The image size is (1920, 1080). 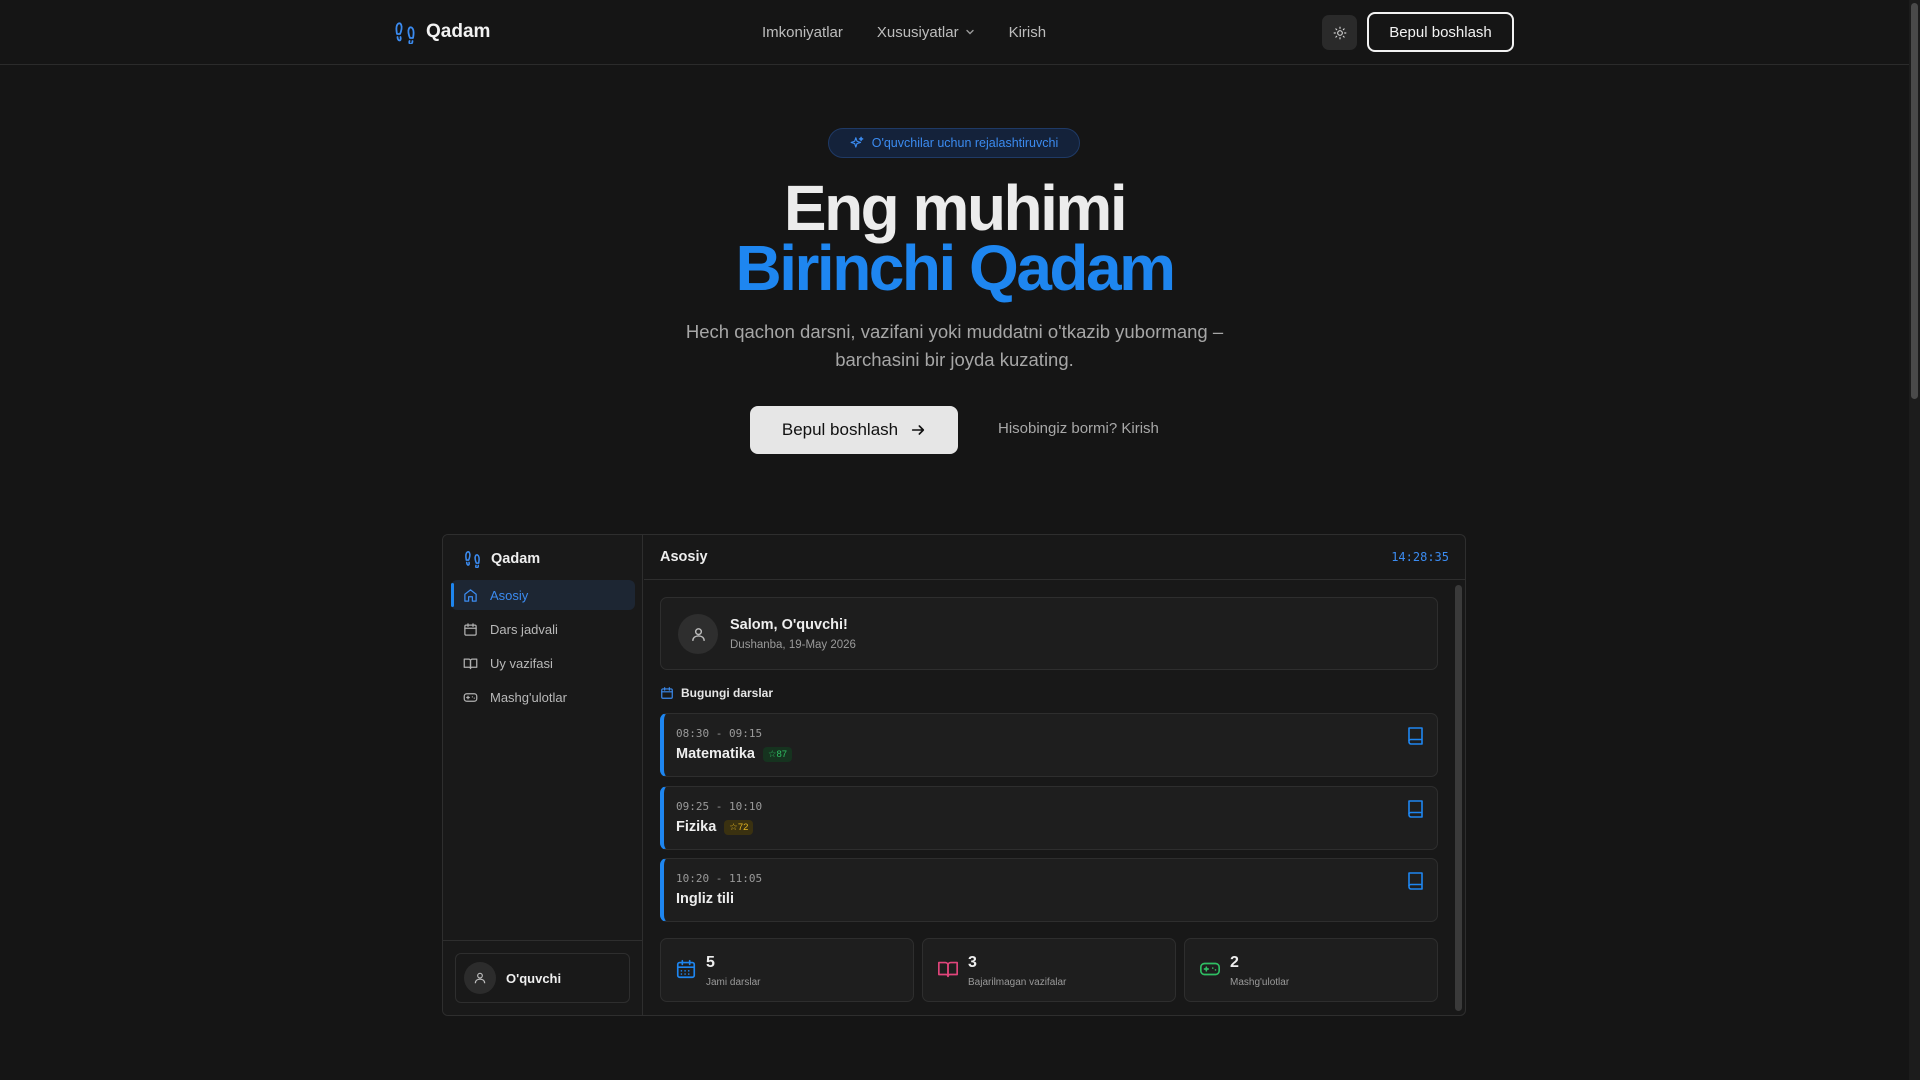 I want to click on page-title: Asosiy, so click(x=684, y=557).